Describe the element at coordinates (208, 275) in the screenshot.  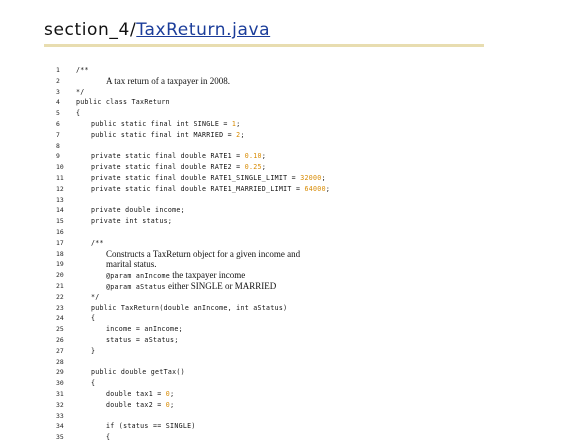
I see `doc-comment-text: the taxpayer income` at that location.